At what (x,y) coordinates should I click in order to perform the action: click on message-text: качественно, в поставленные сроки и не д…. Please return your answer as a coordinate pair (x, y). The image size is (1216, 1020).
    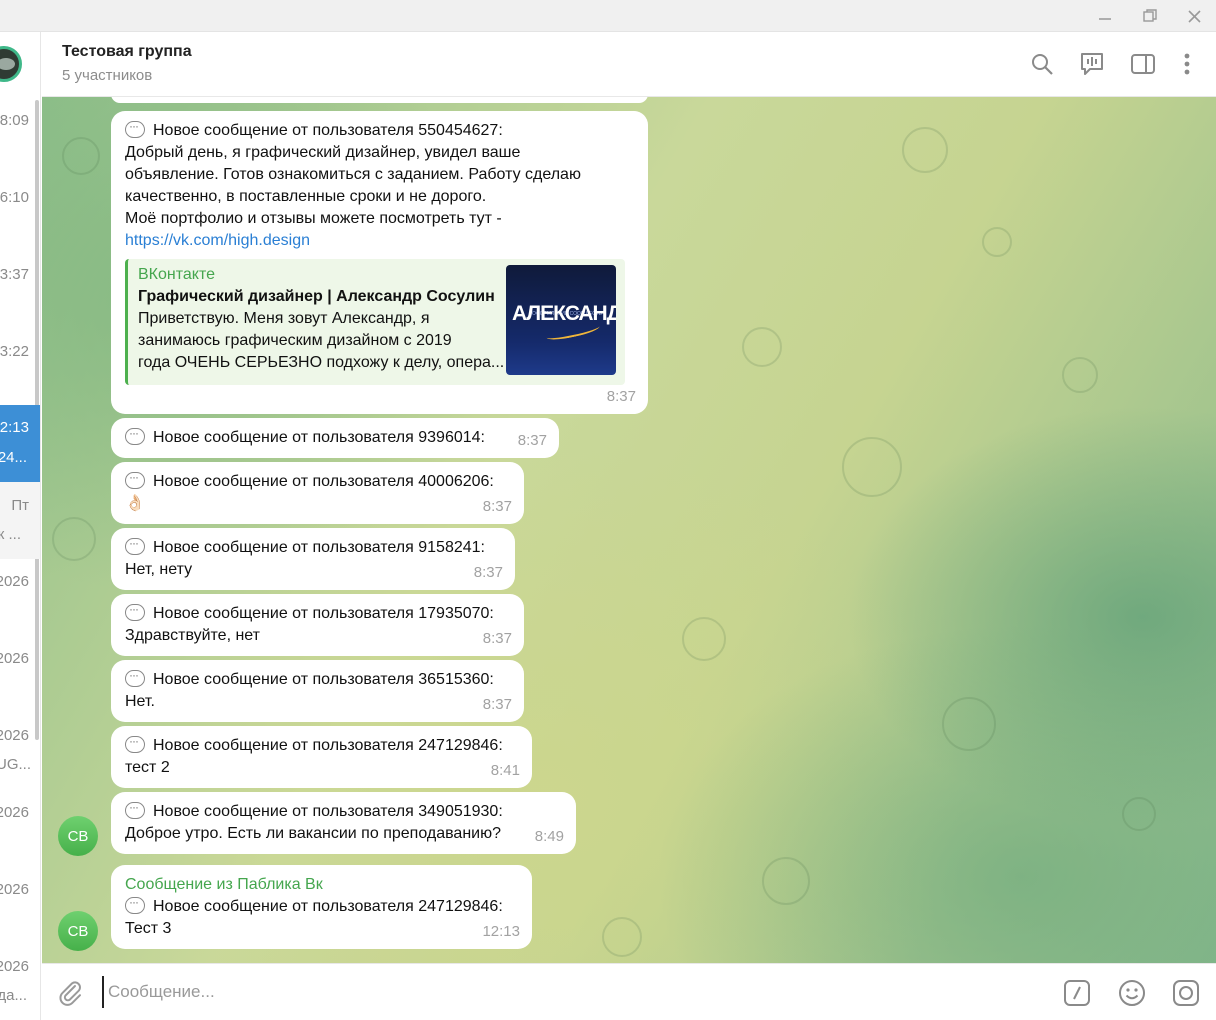
    Looking at the image, I should click on (306, 196).